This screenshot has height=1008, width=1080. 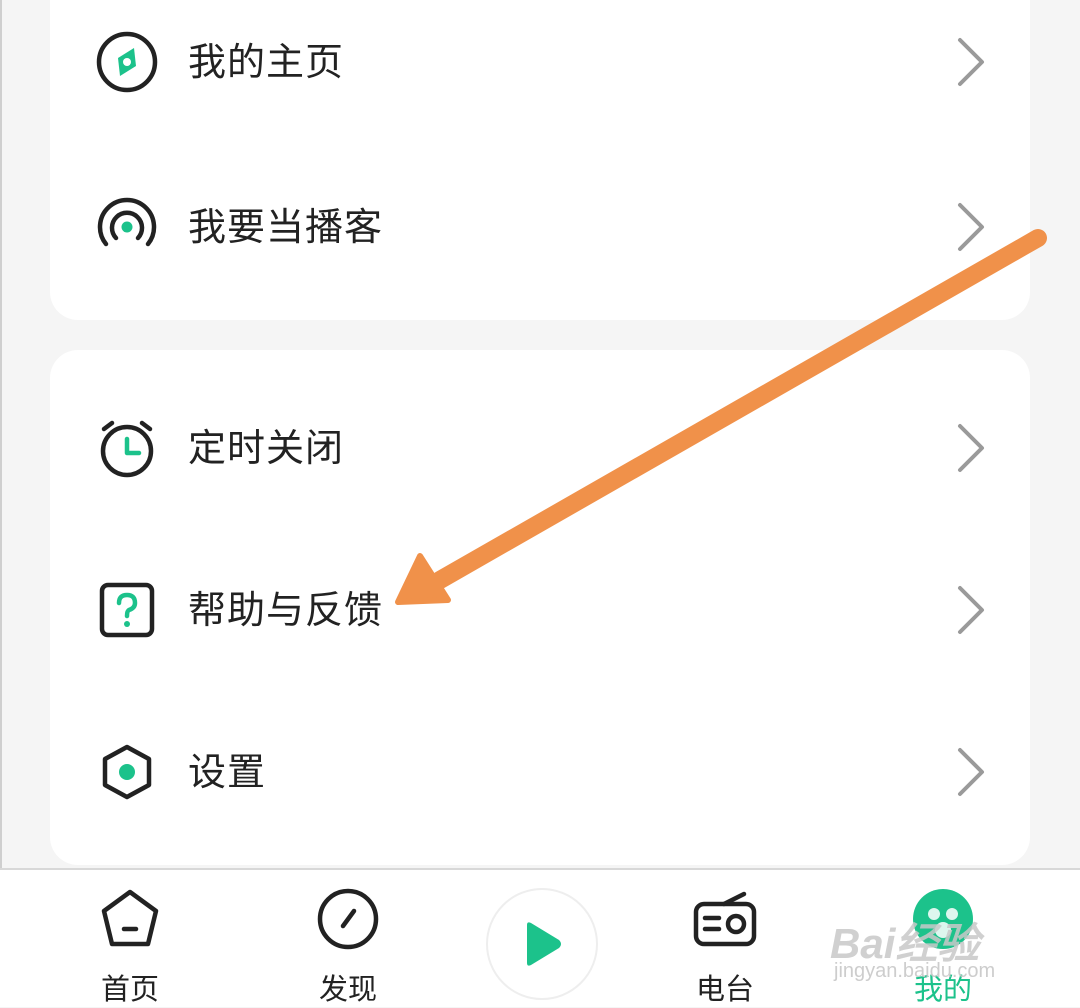 I want to click on help-icon, so click(x=127, y=610).